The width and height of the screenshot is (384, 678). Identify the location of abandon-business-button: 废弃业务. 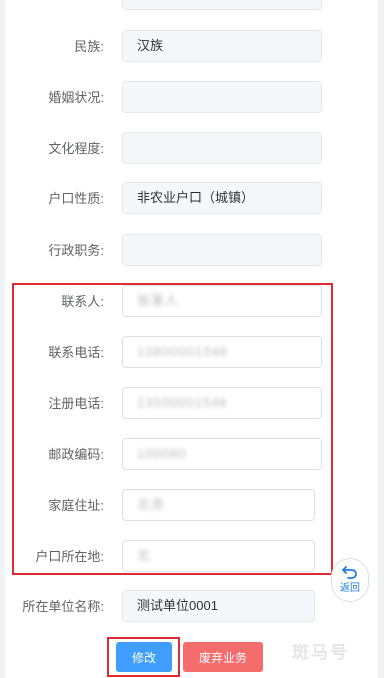
(223, 657).